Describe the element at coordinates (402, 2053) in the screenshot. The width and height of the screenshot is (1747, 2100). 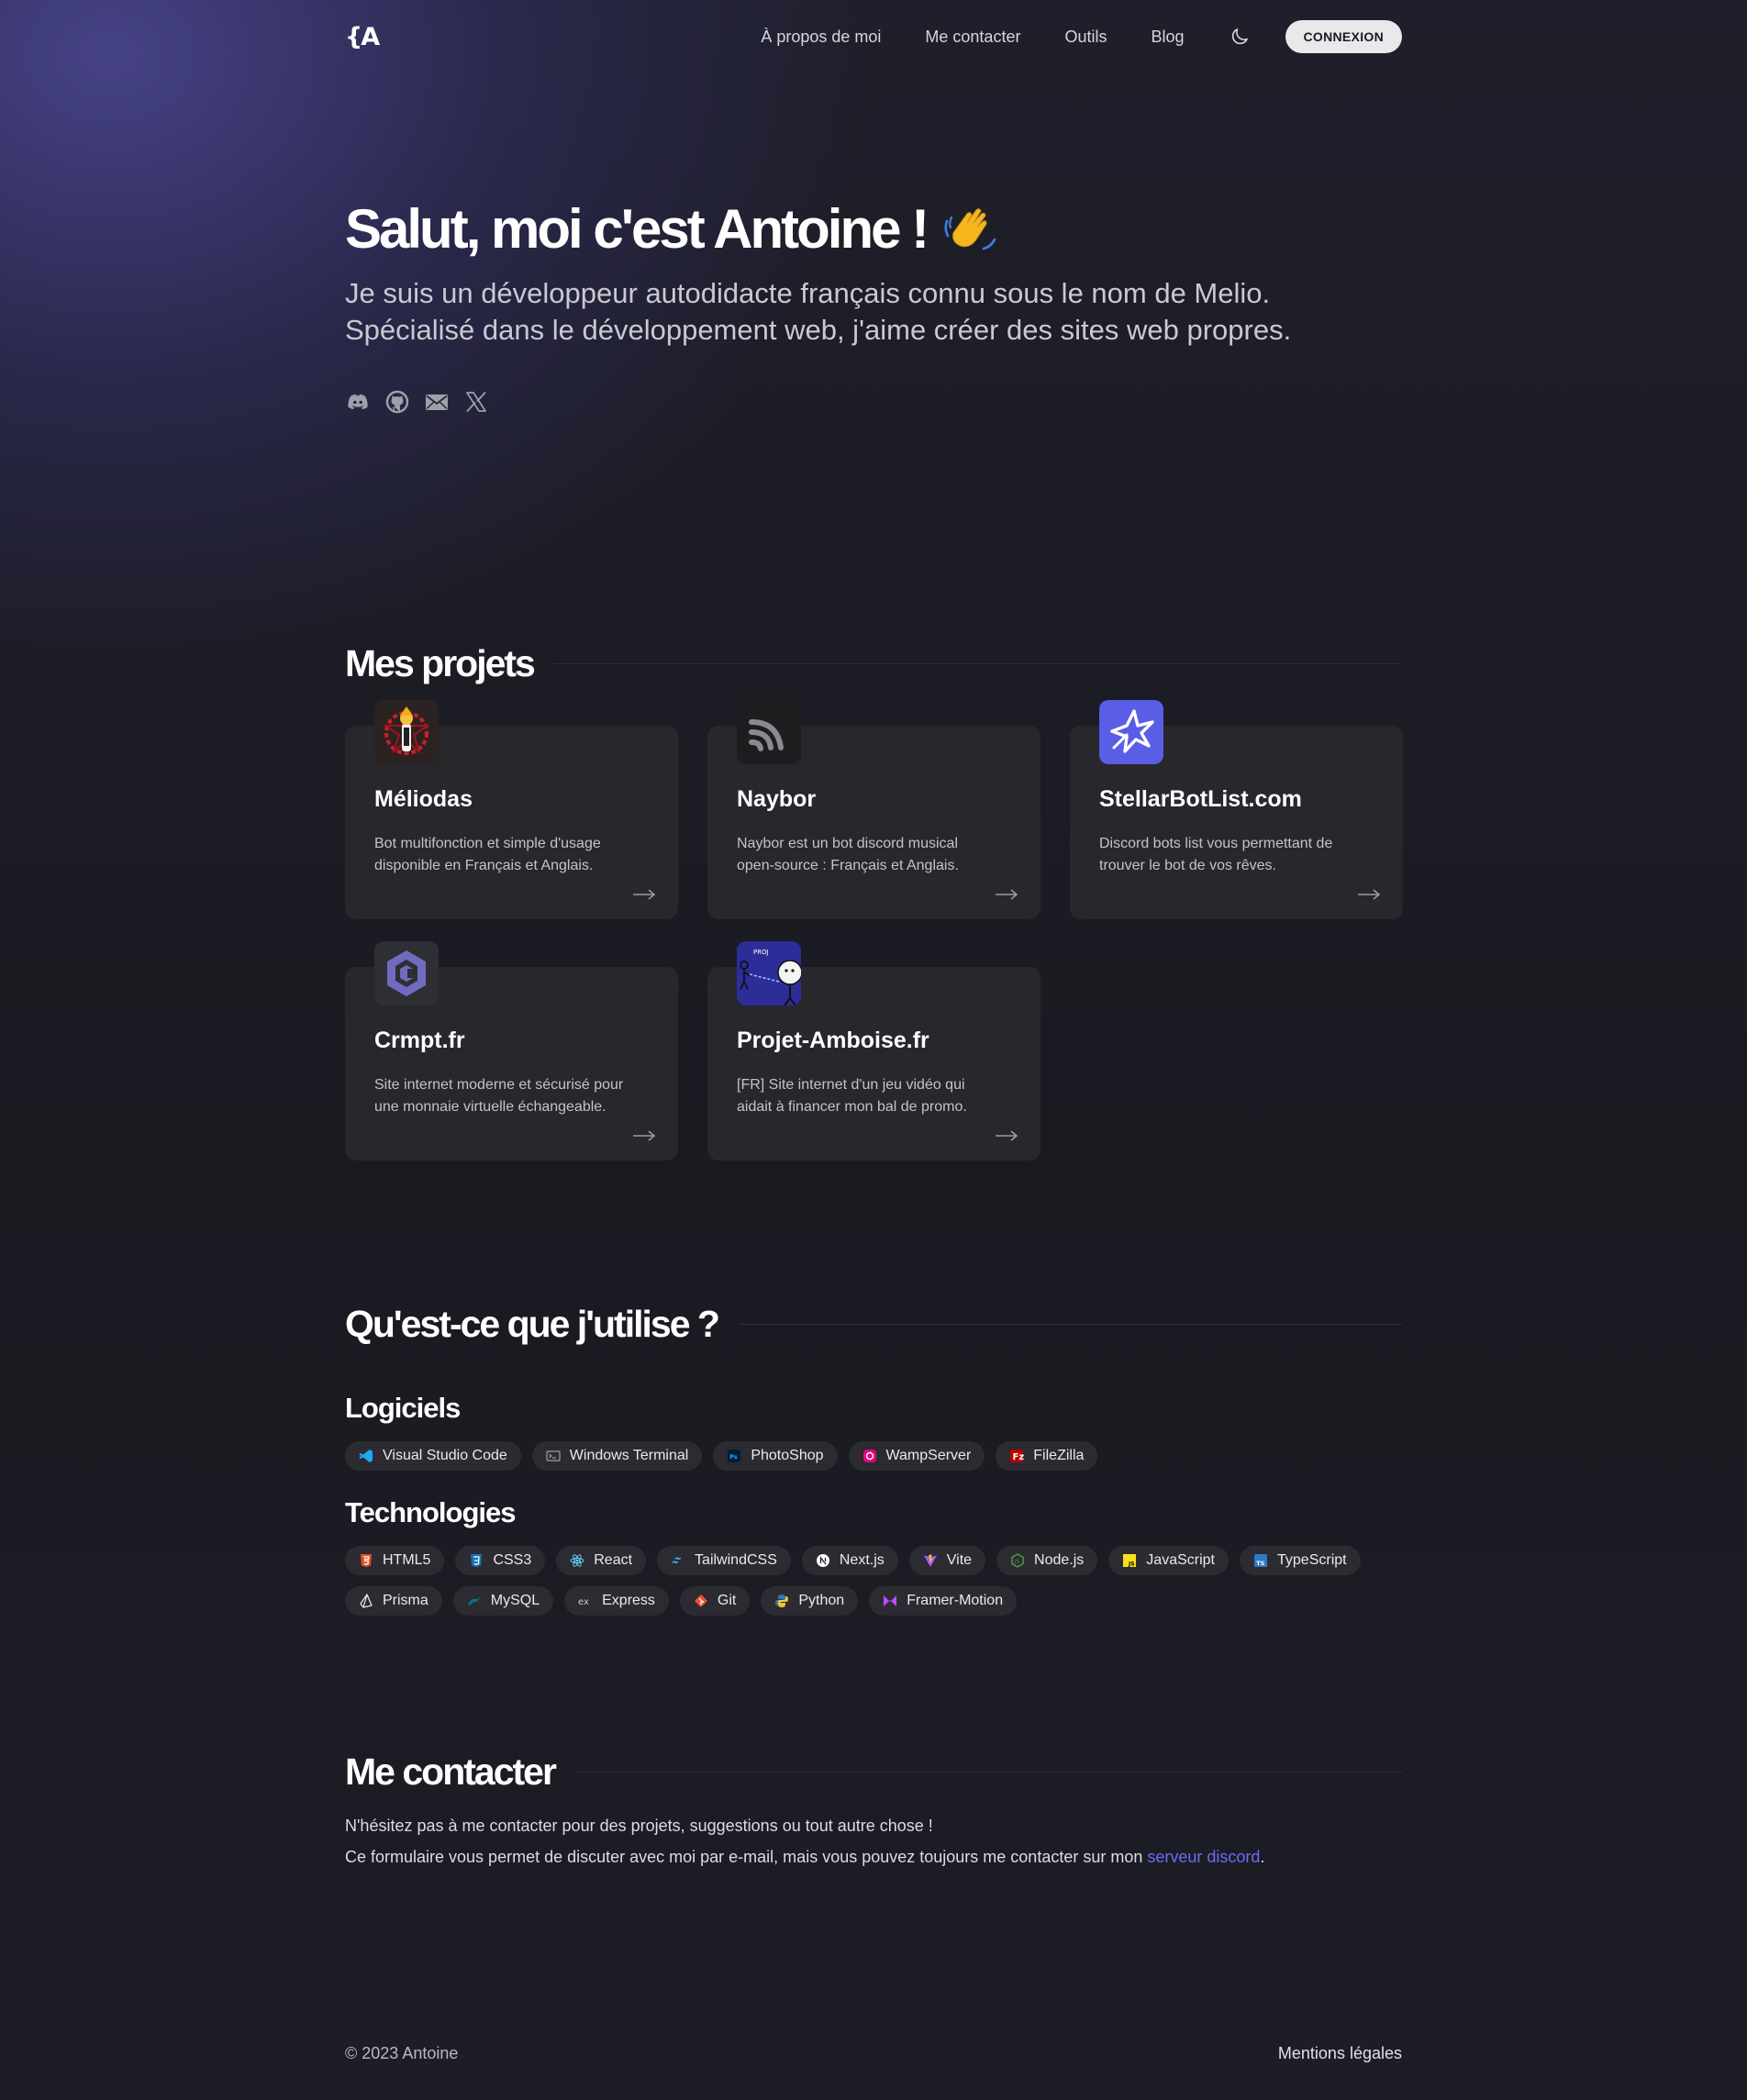
I see `copyright: © 2023 Antoine` at that location.